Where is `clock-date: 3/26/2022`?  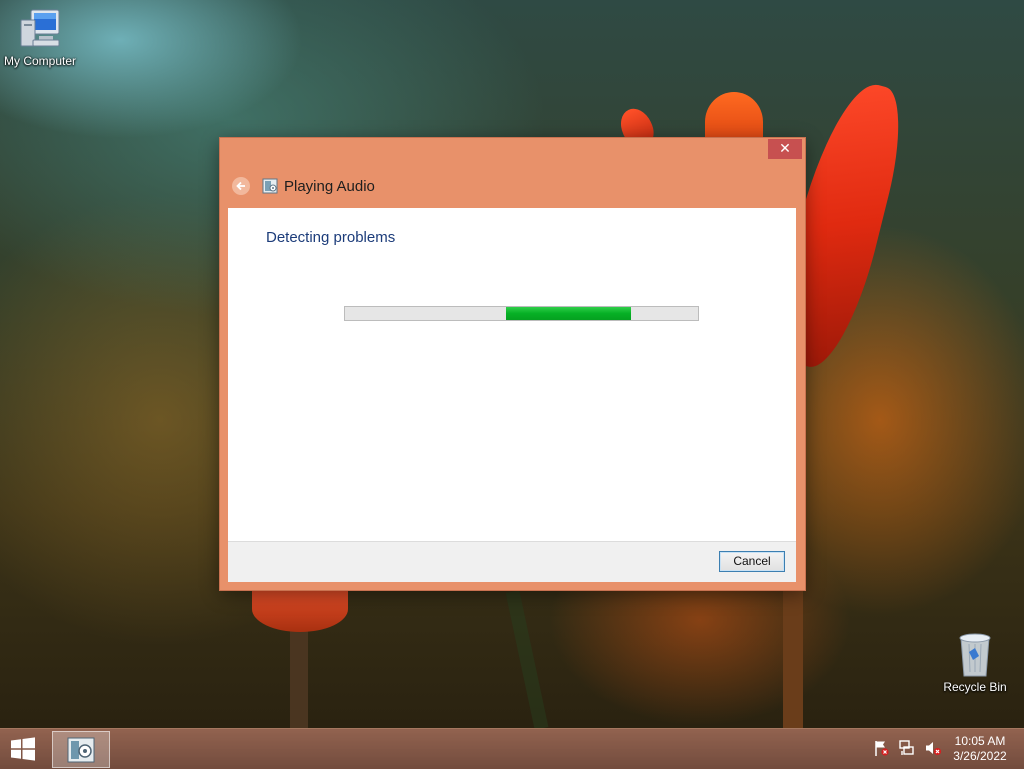 clock-date: 3/26/2022 is located at coordinates (980, 756).